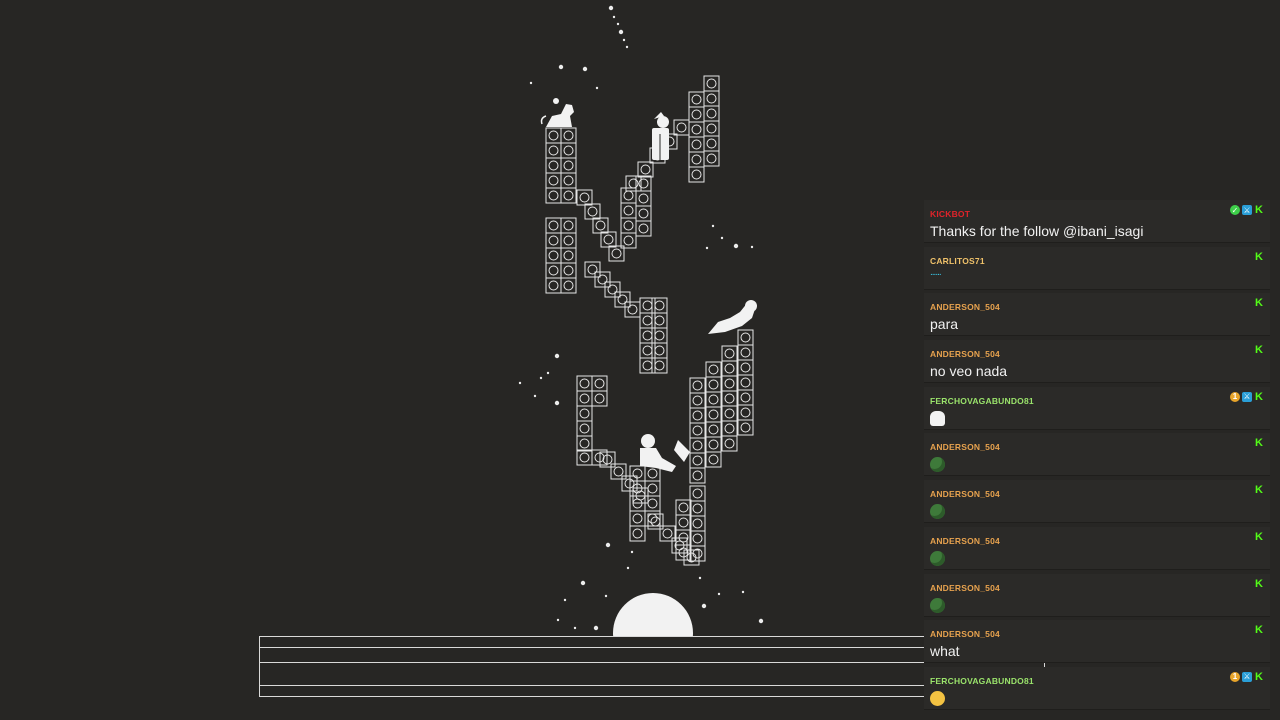 The height and width of the screenshot is (720, 1280). What do you see at coordinates (1097, 268) in the screenshot?
I see `chat-message: CARLITOS71...... K` at bounding box center [1097, 268].